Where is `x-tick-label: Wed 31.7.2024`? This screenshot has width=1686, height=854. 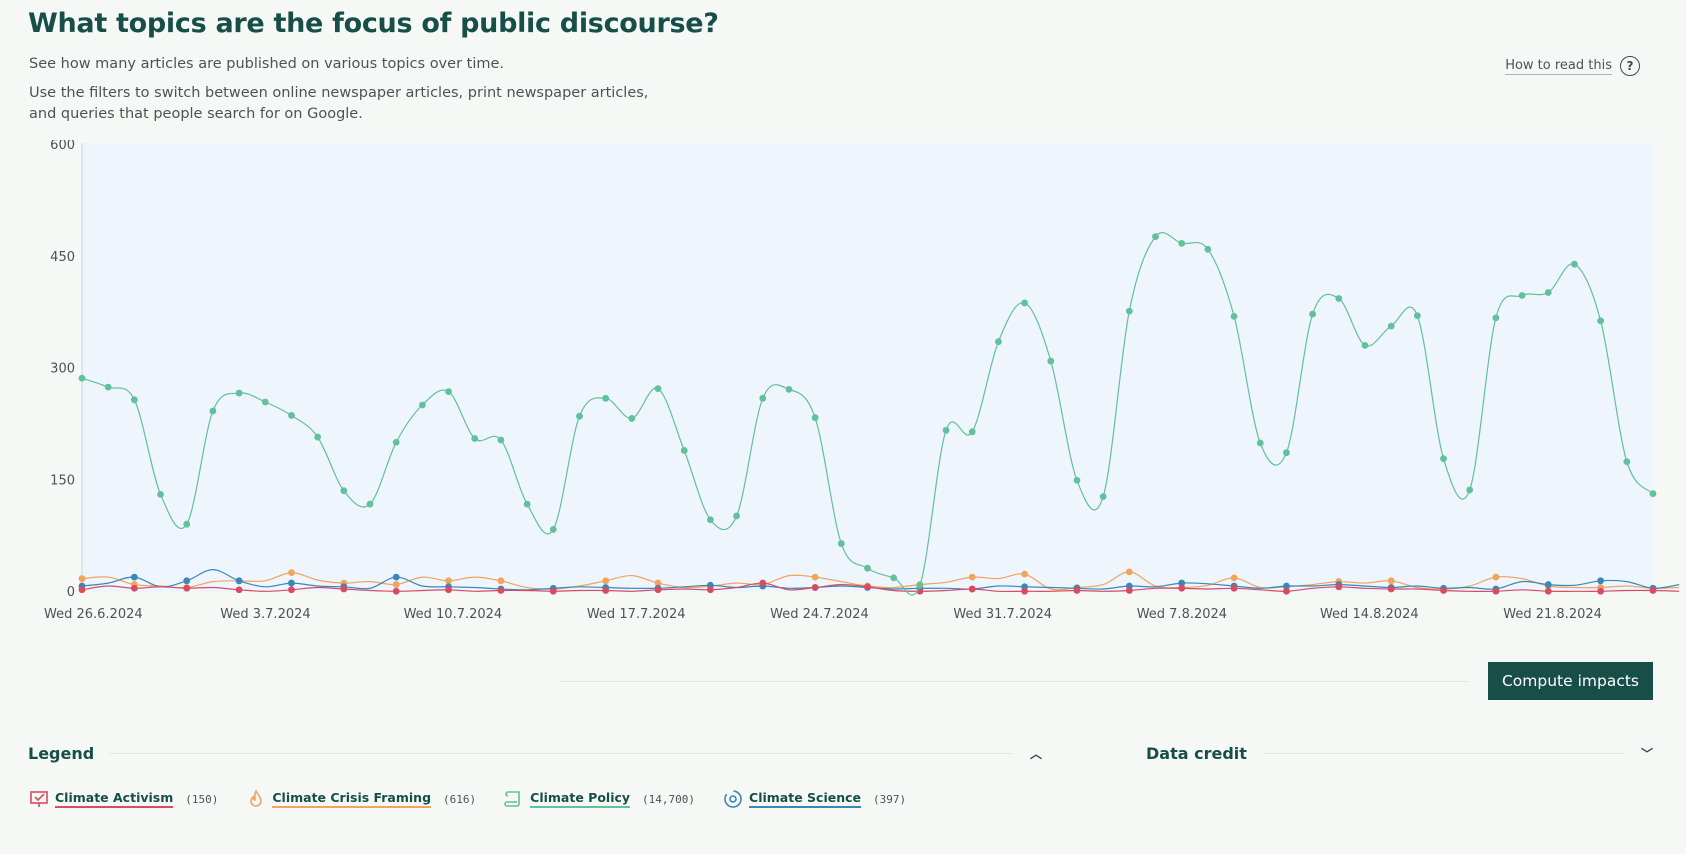 x-tick-label: Wed 31.7.2024 is located at coordinates (1002, 614).